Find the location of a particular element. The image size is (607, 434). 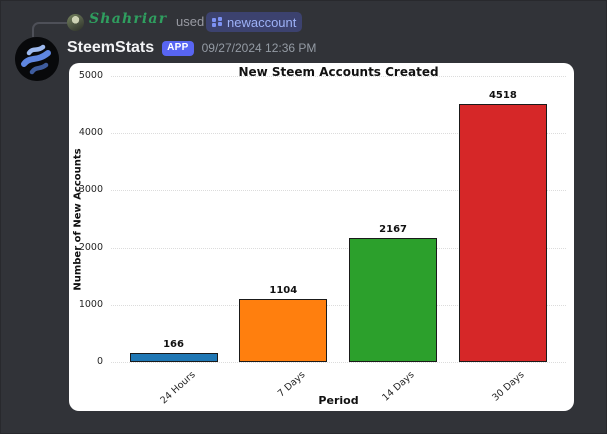

y-tick-label: 5000 is located at coordinates (90, 75).